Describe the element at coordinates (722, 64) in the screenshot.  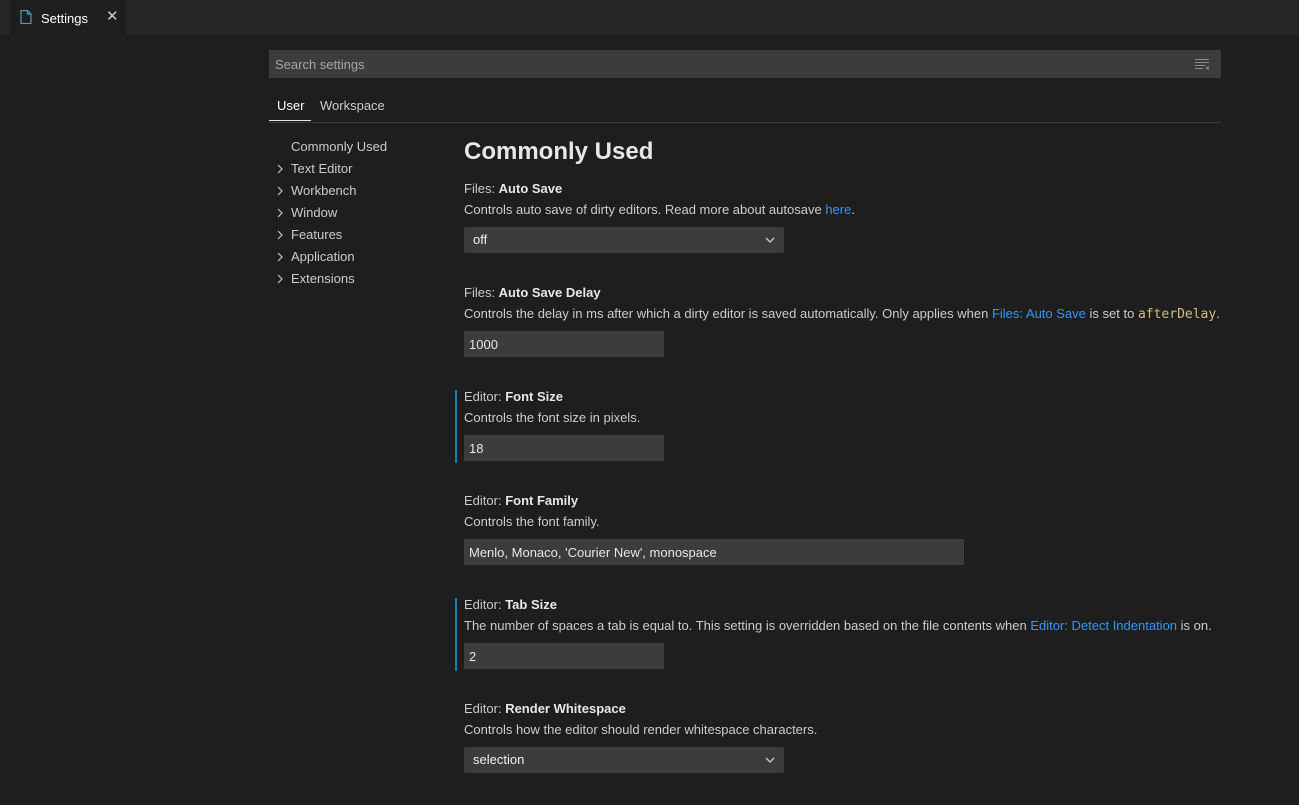
I see `search-input` at that location.